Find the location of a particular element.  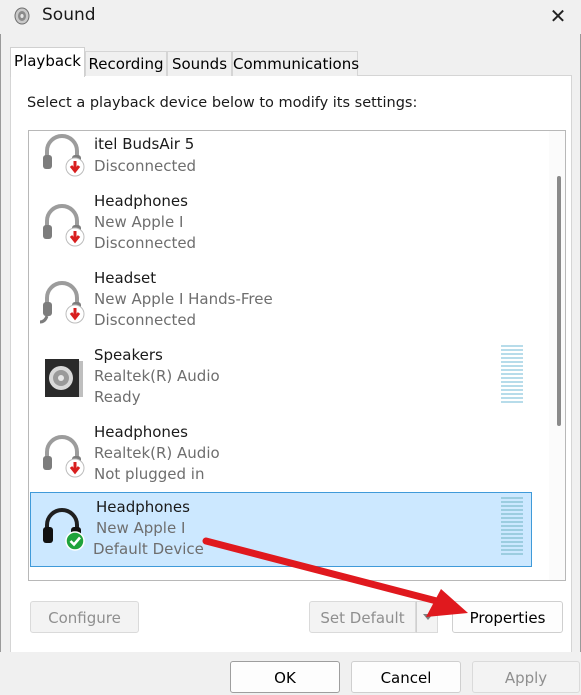

tab-sounds: Sounds is located at coordinates (199, 63).